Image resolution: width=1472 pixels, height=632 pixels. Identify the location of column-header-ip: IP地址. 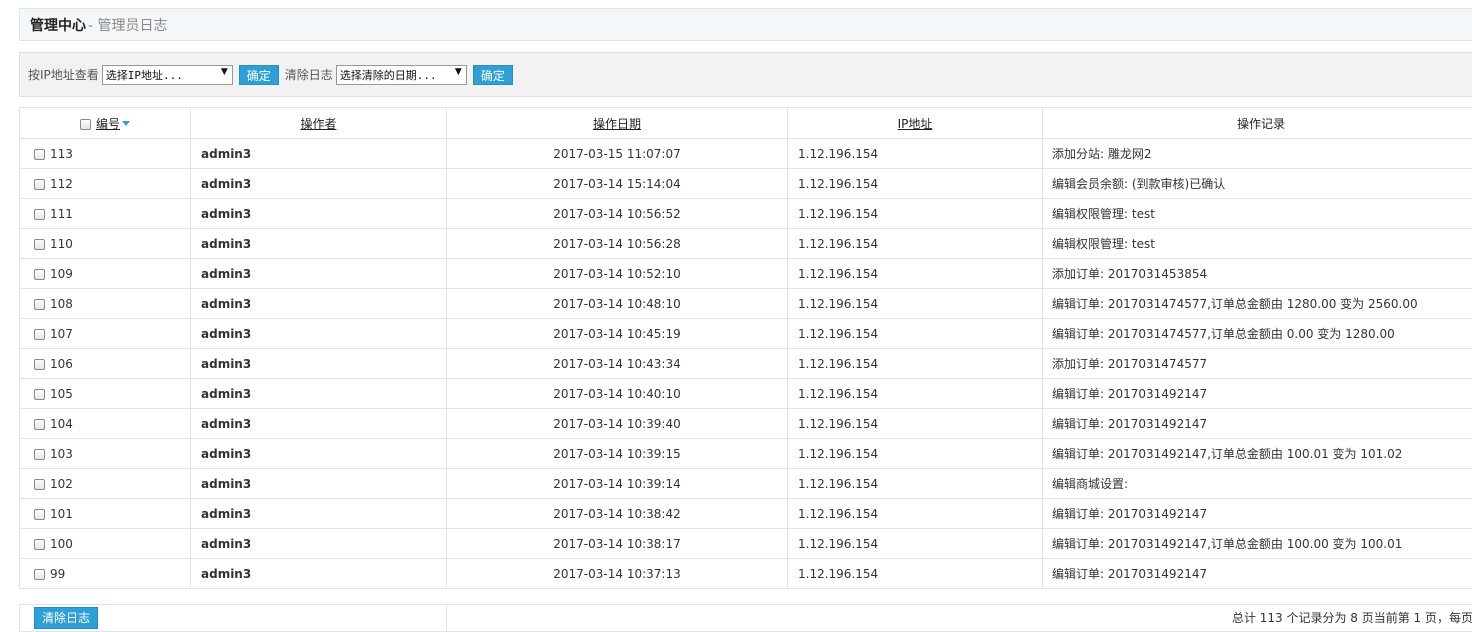
(915, 123).